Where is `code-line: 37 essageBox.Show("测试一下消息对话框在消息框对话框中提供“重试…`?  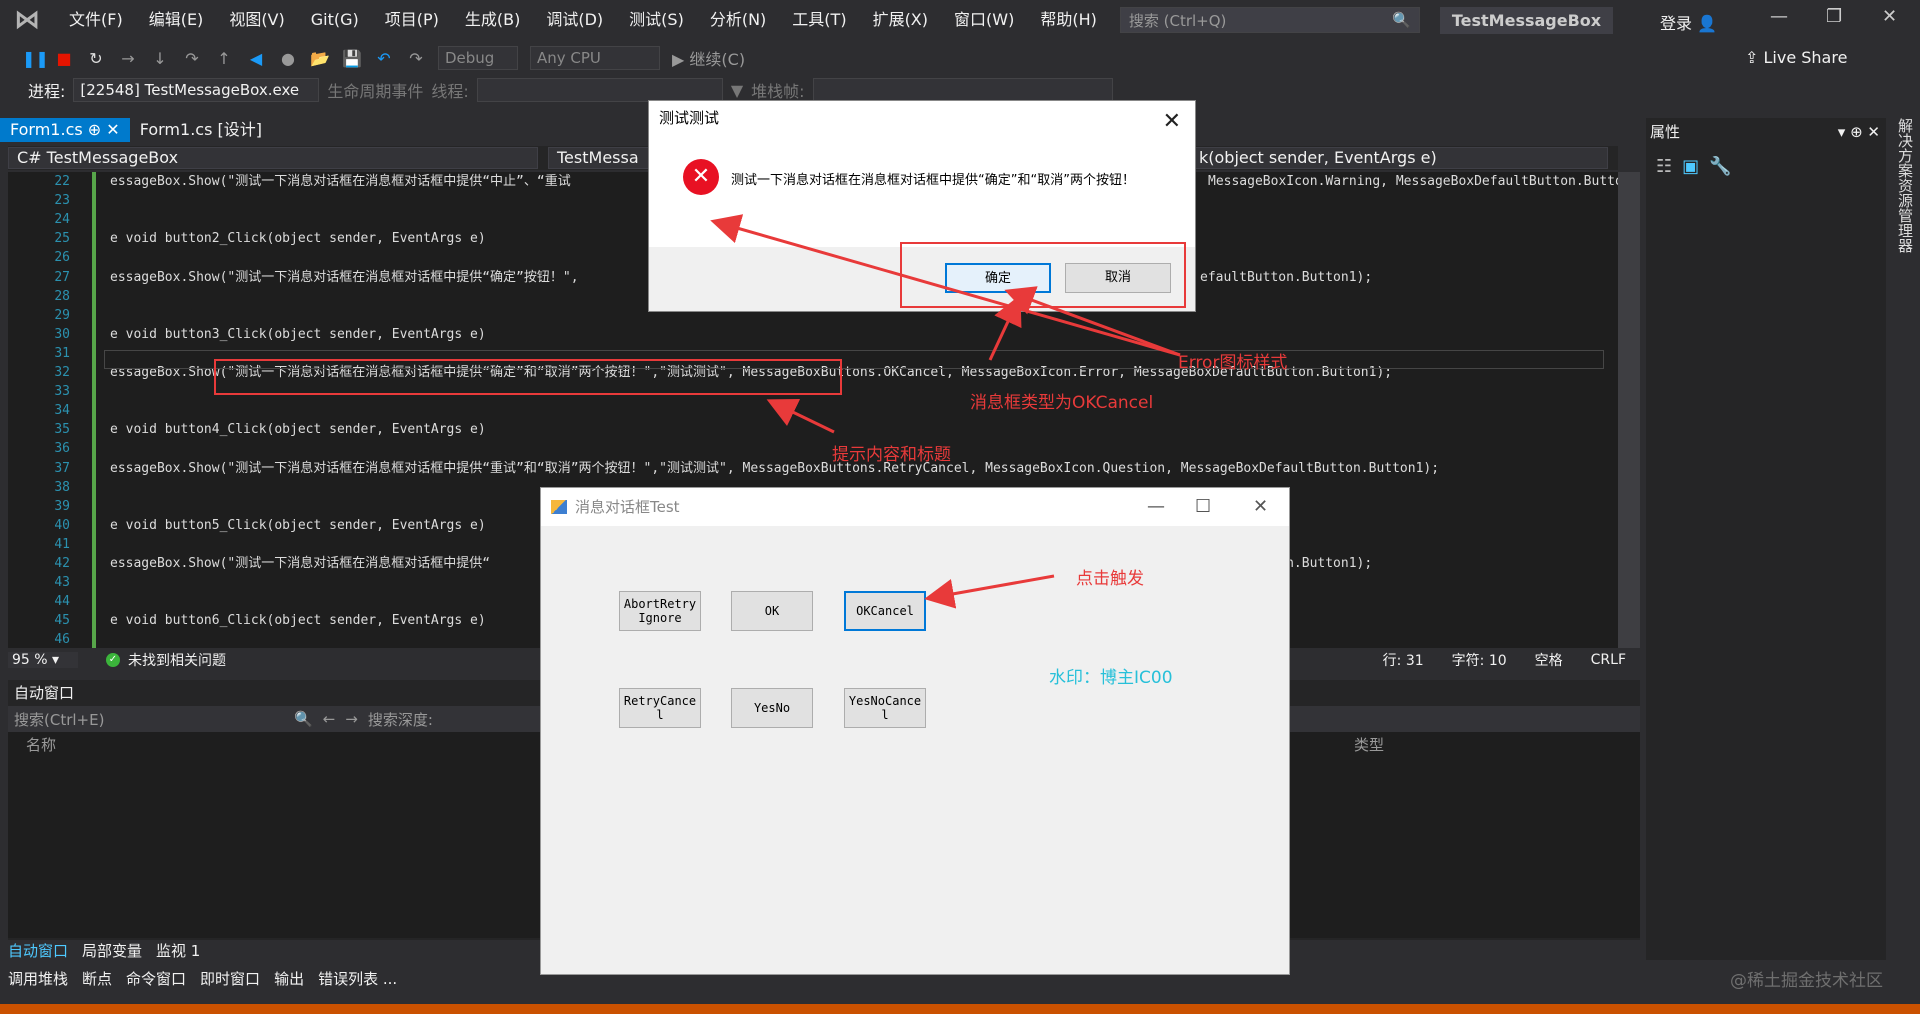
code-line: 37 essageBox.Show("测试一下消息对话框在消息框对话框中提供“重试… is located at coordinates (808, 468).